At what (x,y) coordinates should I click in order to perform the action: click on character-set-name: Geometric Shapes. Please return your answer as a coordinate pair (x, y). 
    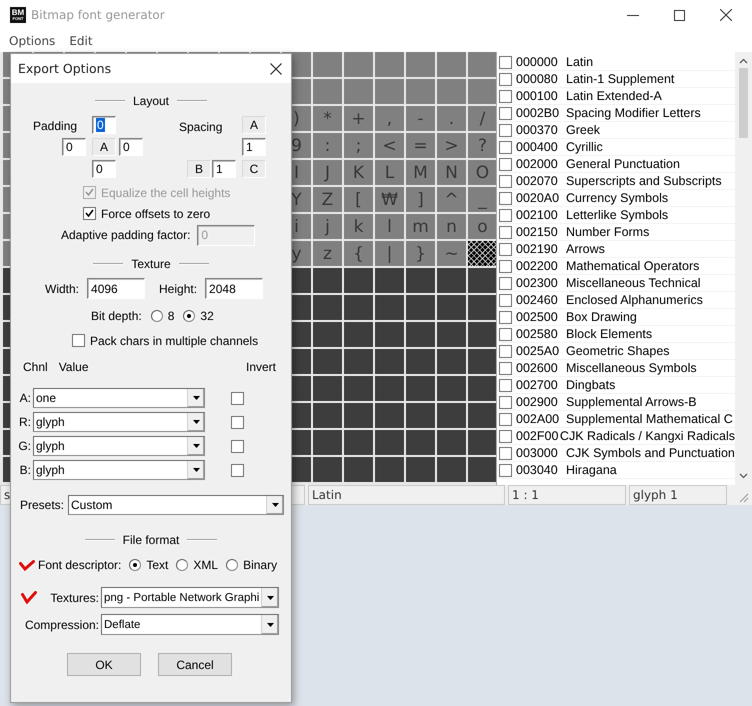
    Looking at the image, I should click on (618, 351).